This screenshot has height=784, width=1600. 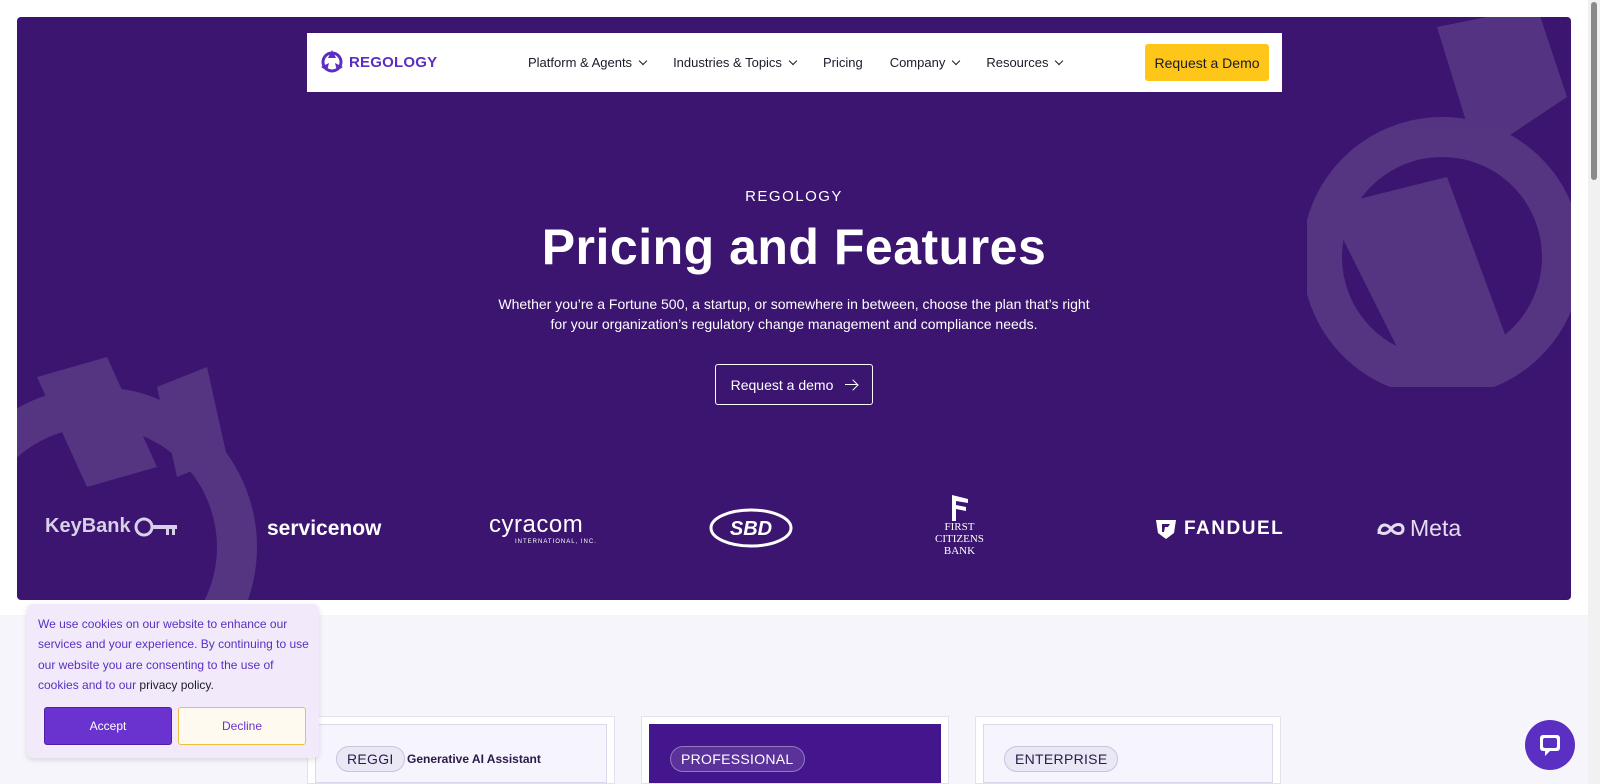 I want to click on nav-item-resources: Resources, so click(x=1025, y=62).